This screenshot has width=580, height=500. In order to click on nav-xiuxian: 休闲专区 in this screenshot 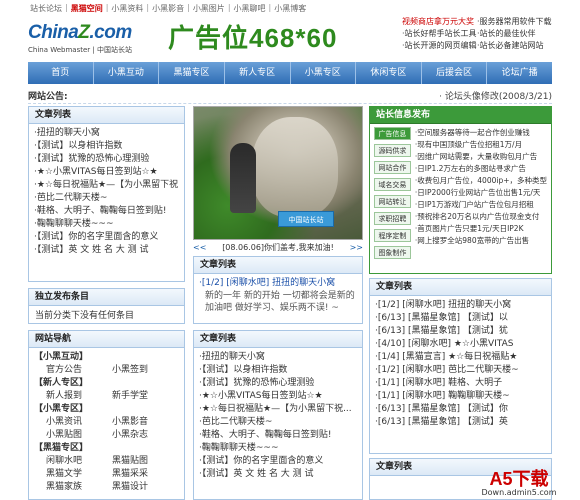, I will do `click(389, 73)`.